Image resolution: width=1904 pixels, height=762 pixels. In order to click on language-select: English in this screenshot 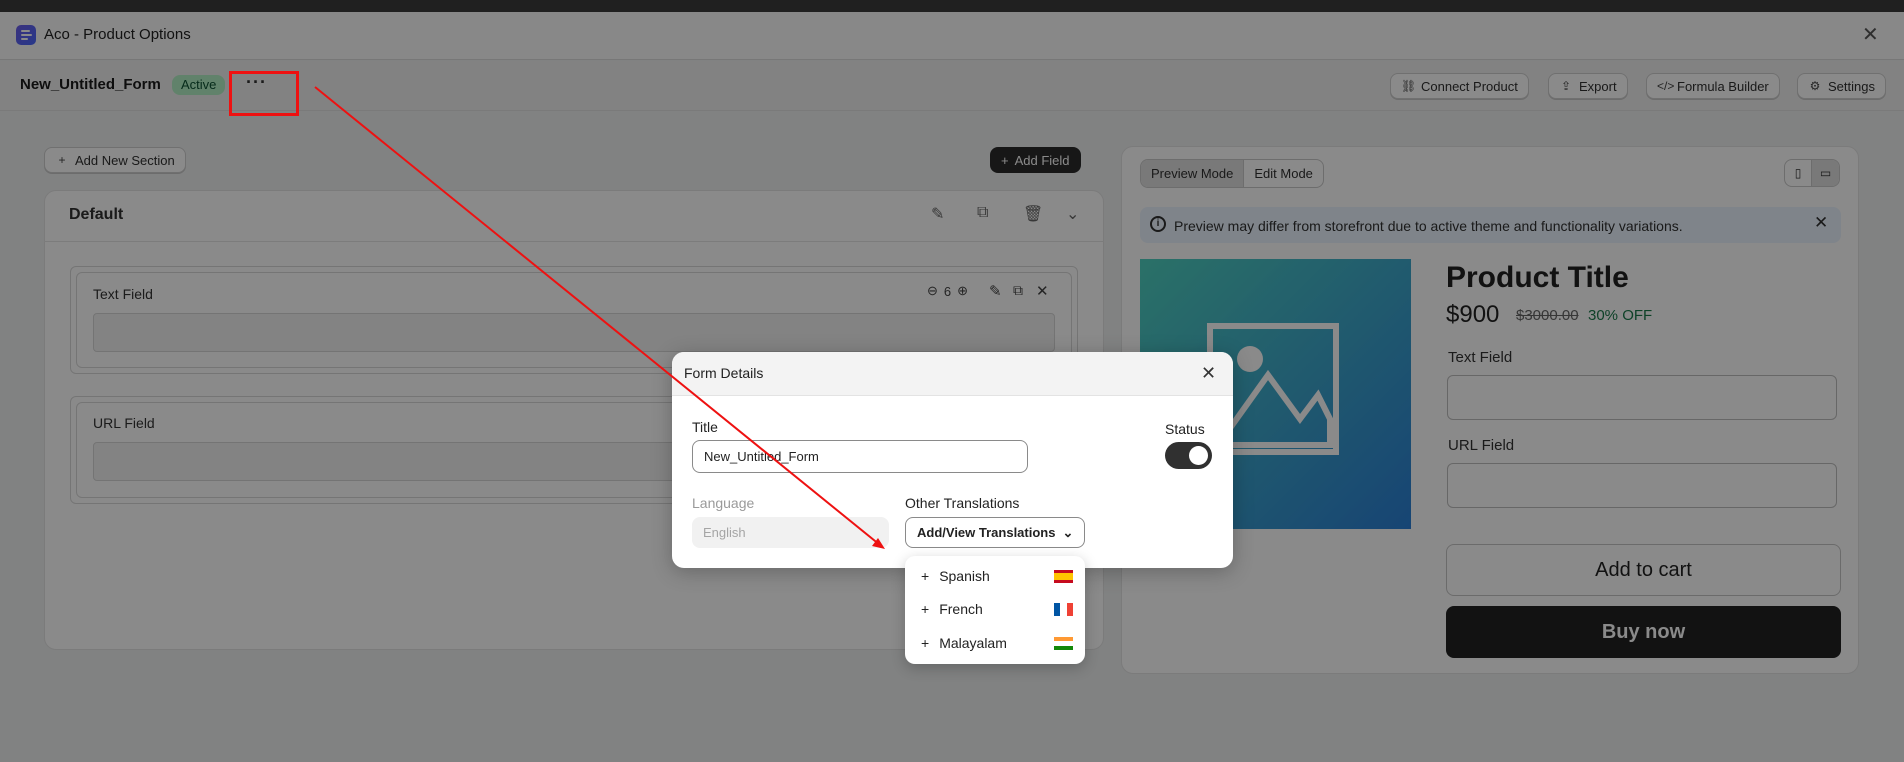, I will do `click(790, 532)`.